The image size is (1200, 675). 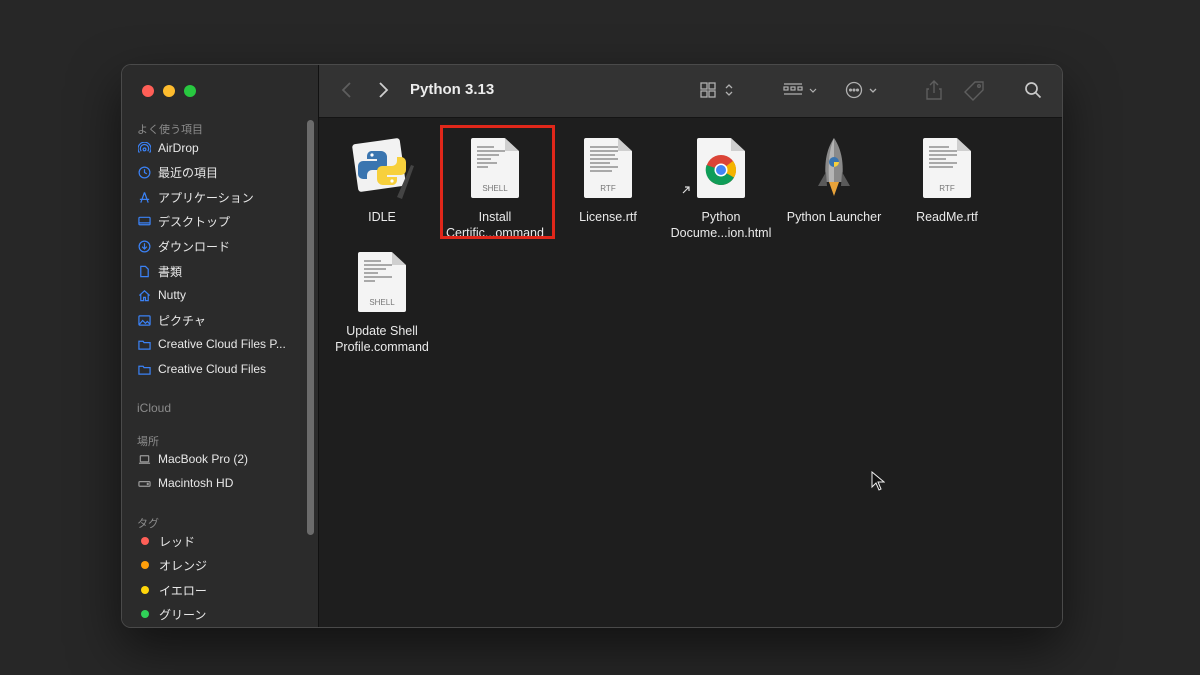 What do you see at coordinates (144, 320) in the screenshot?
I see `pictures-icon` at bounding box center [144, 320].